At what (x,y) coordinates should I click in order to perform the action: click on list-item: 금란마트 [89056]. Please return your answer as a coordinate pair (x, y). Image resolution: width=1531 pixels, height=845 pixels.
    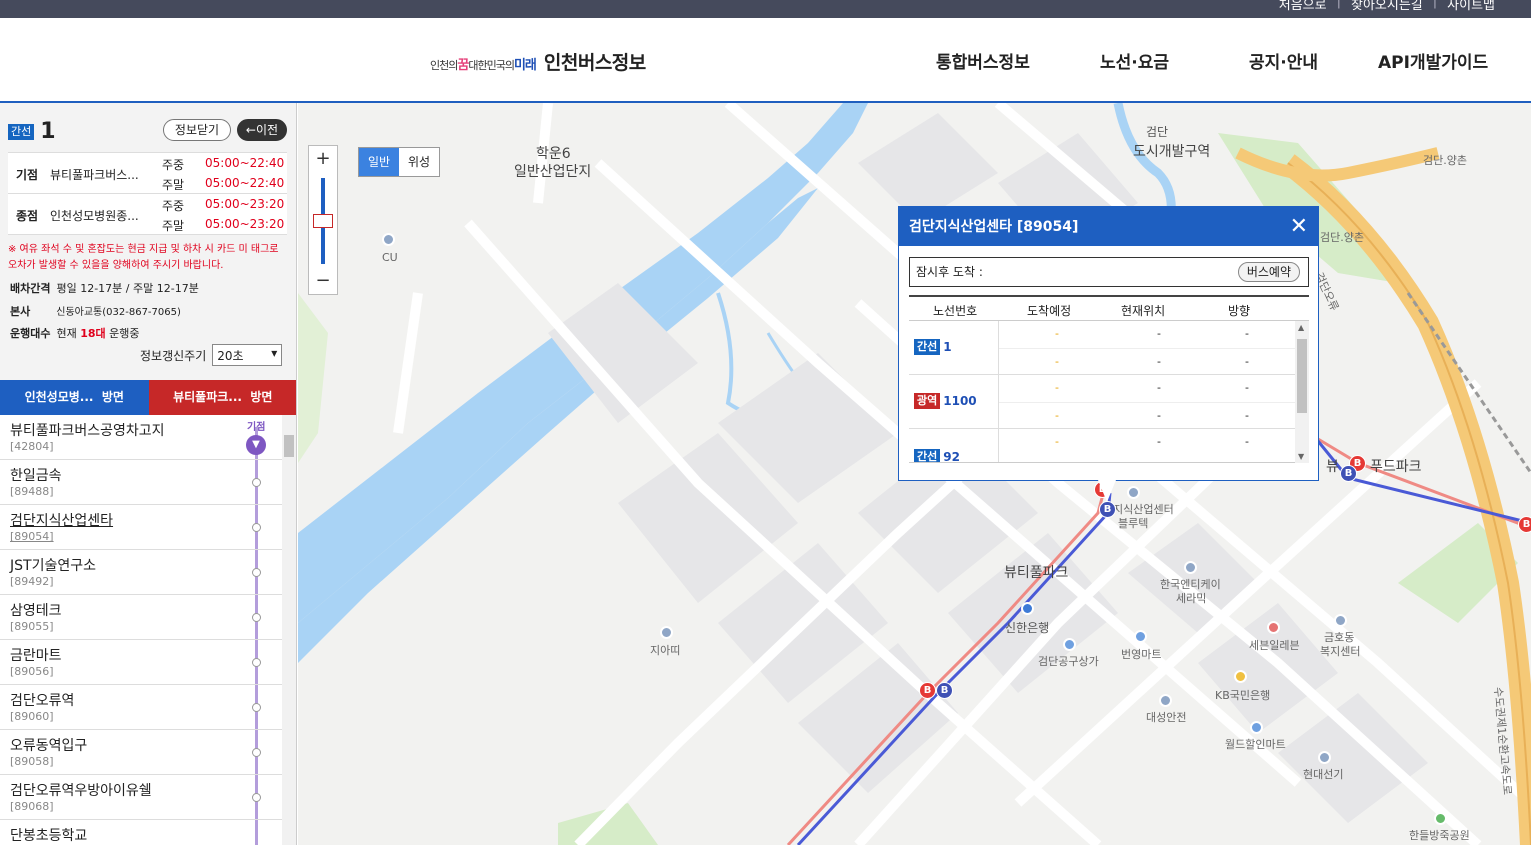
    Looking at the image, I should click on (148, 662).